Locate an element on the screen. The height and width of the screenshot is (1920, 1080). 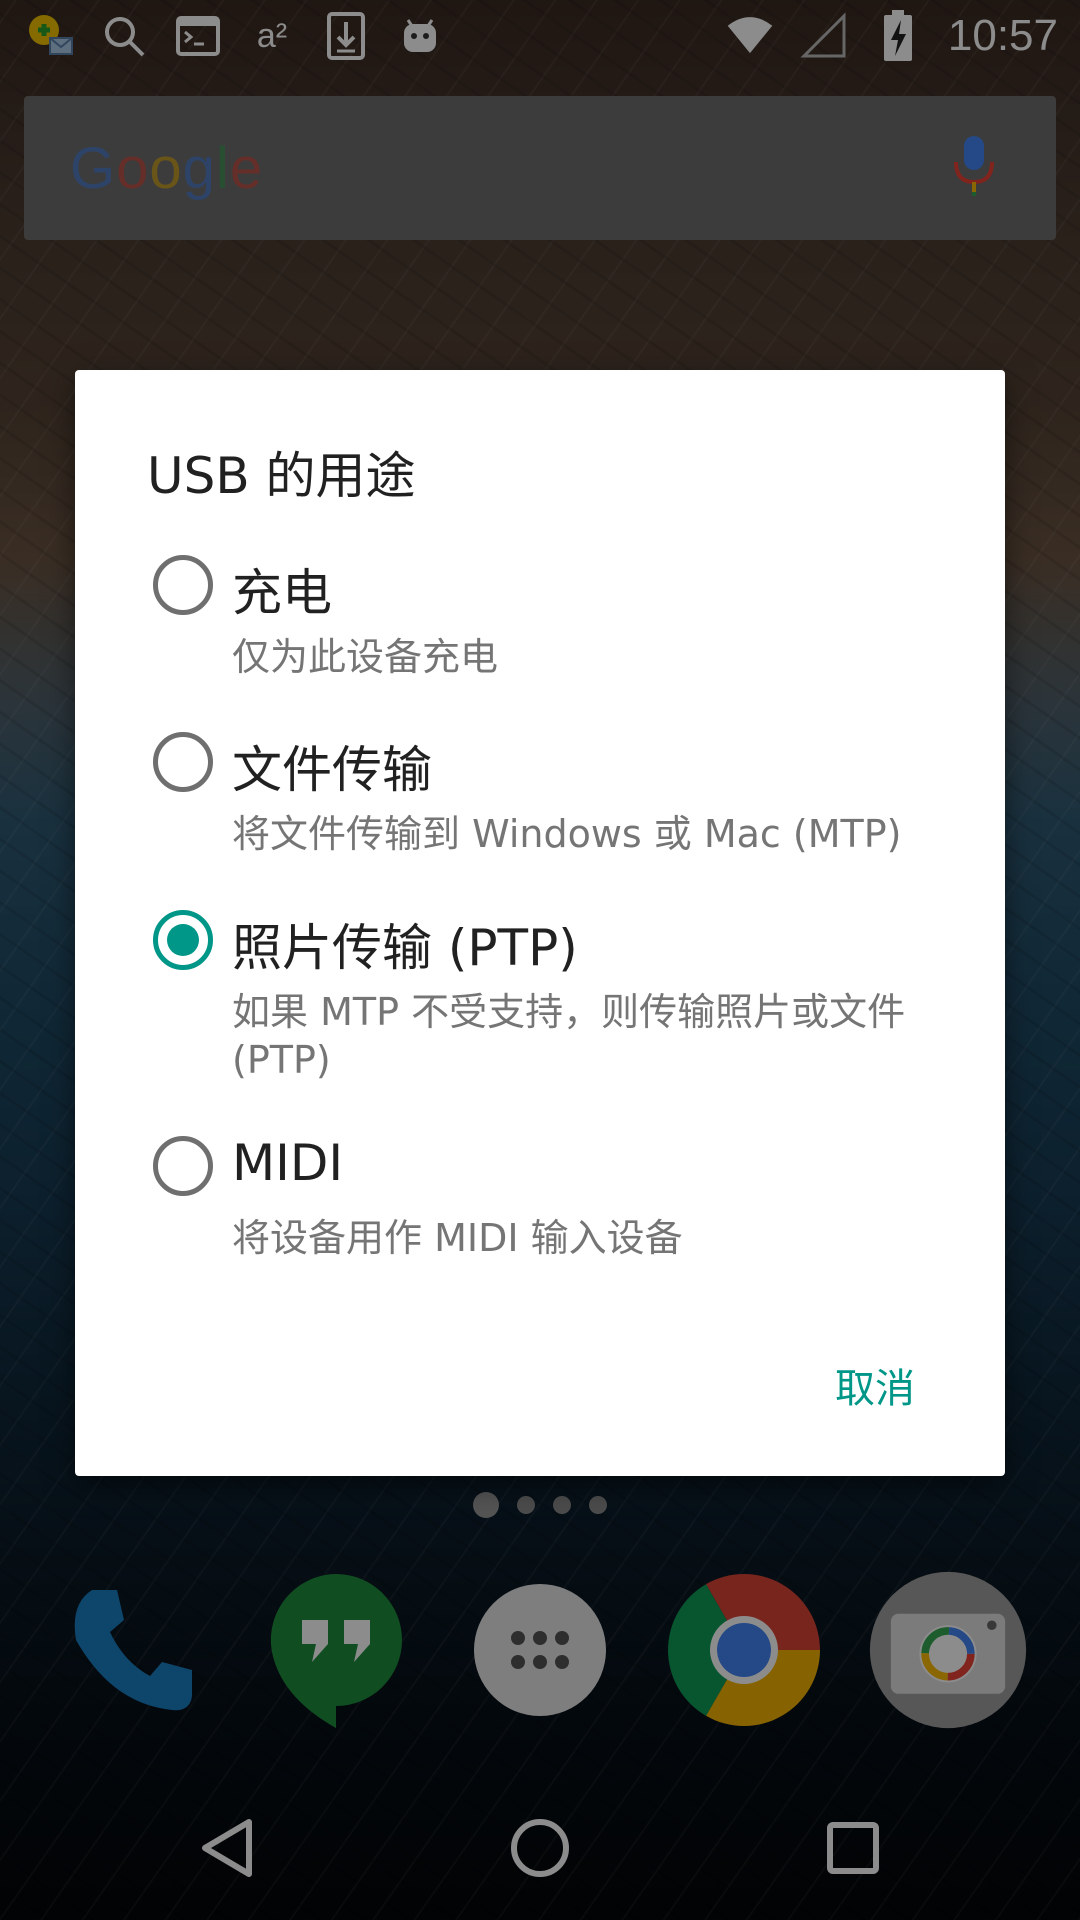
option-label: MIDI is located at coordinates (288, 1163).